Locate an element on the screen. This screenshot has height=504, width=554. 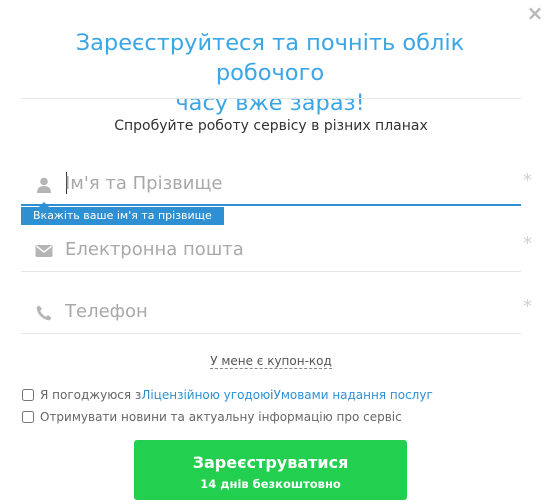
title-line-2: часу вже зараз! is located at coordinates (270, 103).